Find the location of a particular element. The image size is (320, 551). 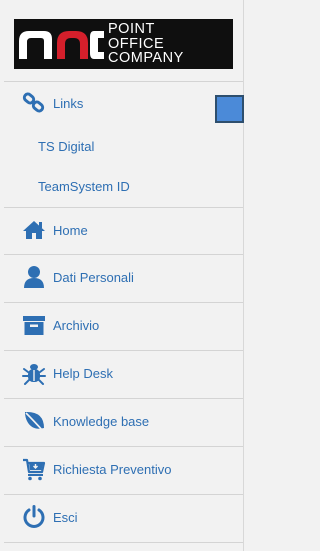

menu-item-label: Dati Personali is located at coordinates (93, 277).